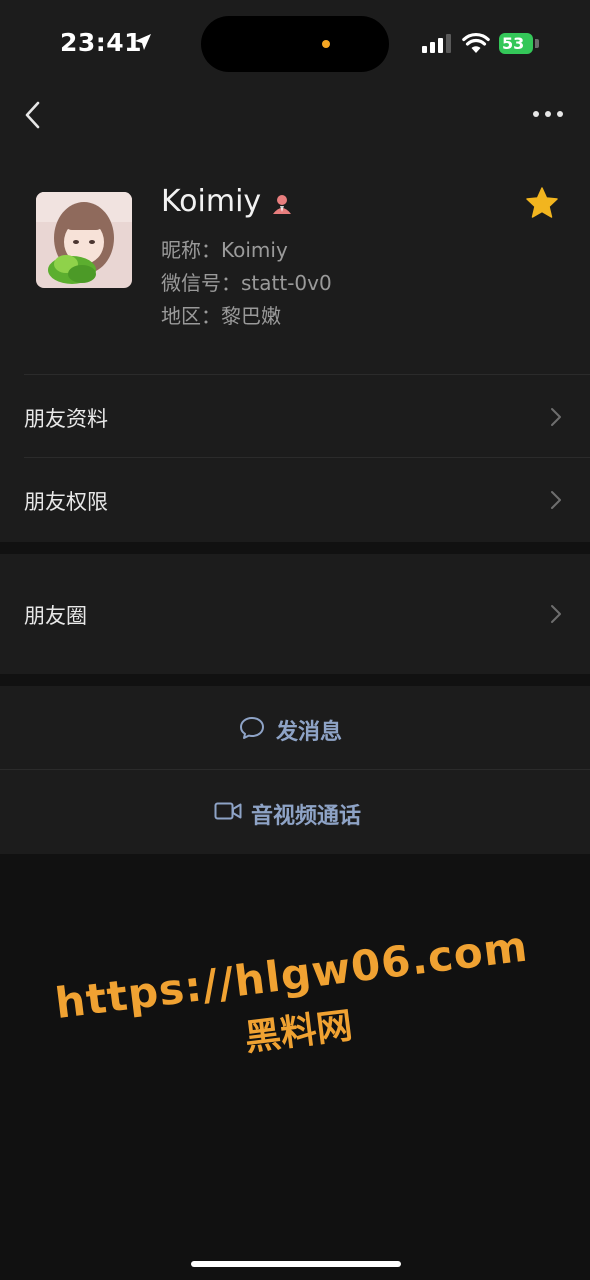  Describe the element at coordinates (295, 1002) in the screenshot. I see `watermark: https://hlgw06.com 黑料网` at that location.